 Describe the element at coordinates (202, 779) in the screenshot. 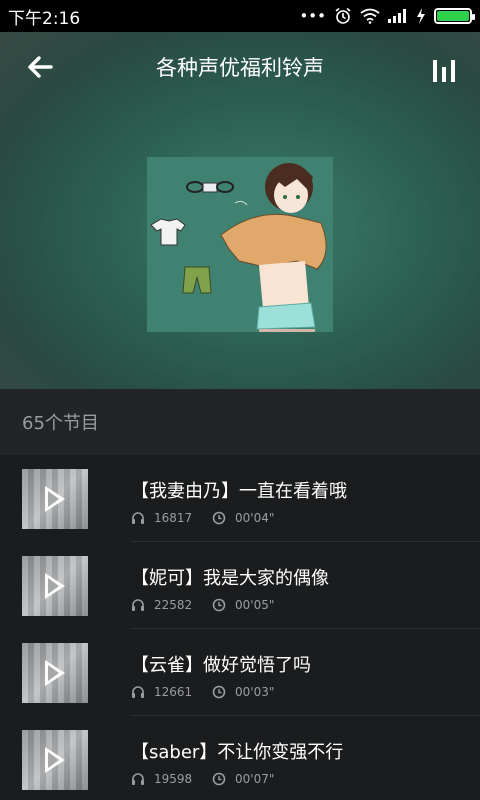

I see `track-meta: 19598 00'07"` at that location.